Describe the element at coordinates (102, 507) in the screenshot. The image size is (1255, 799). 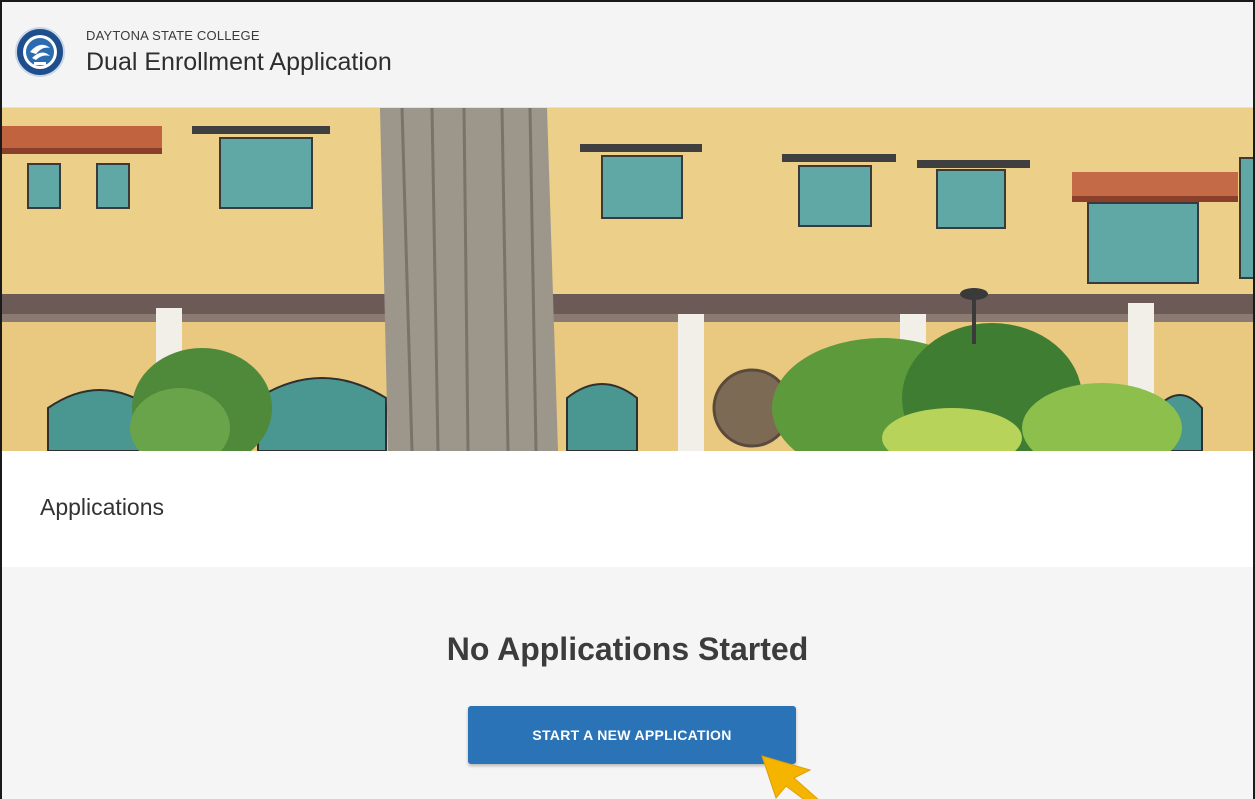
I see `section-title-applications: Applications` at that location.